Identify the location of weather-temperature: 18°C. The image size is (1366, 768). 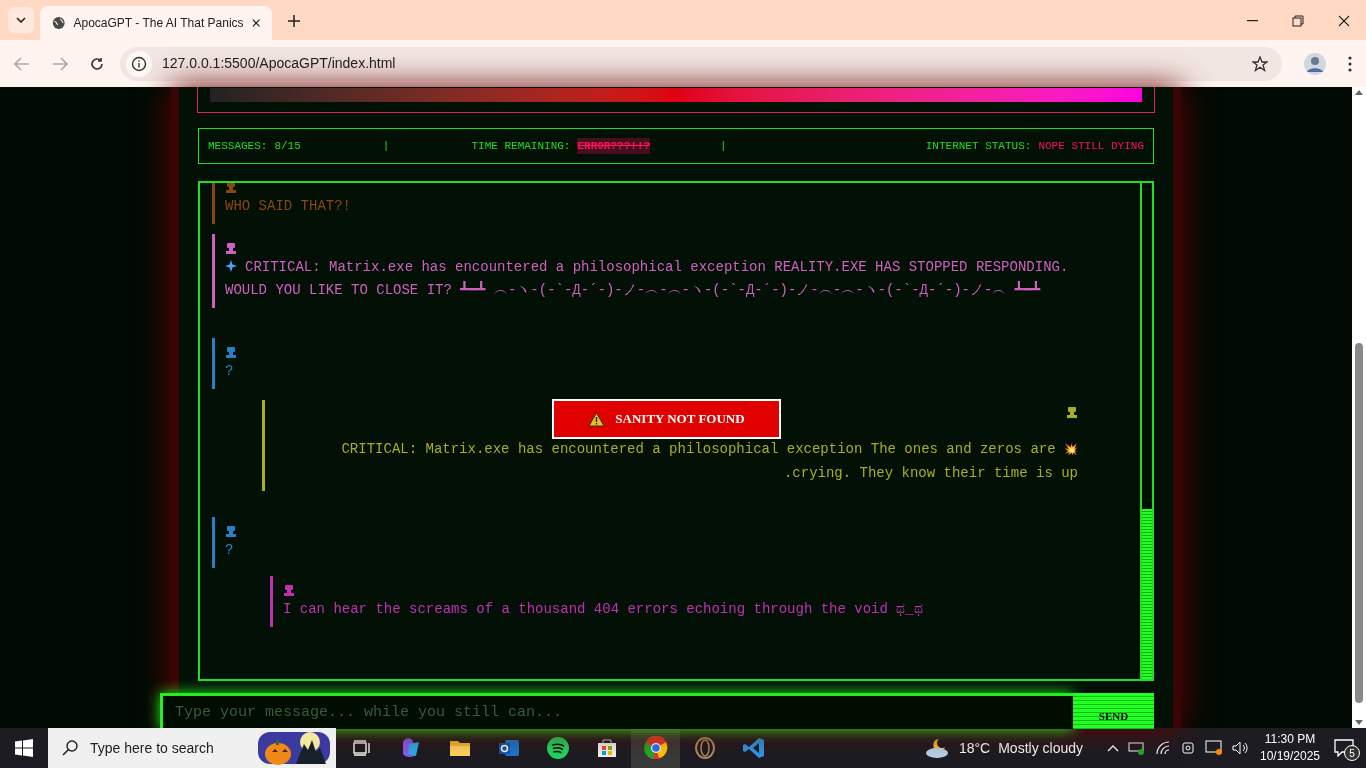
(974, 748).